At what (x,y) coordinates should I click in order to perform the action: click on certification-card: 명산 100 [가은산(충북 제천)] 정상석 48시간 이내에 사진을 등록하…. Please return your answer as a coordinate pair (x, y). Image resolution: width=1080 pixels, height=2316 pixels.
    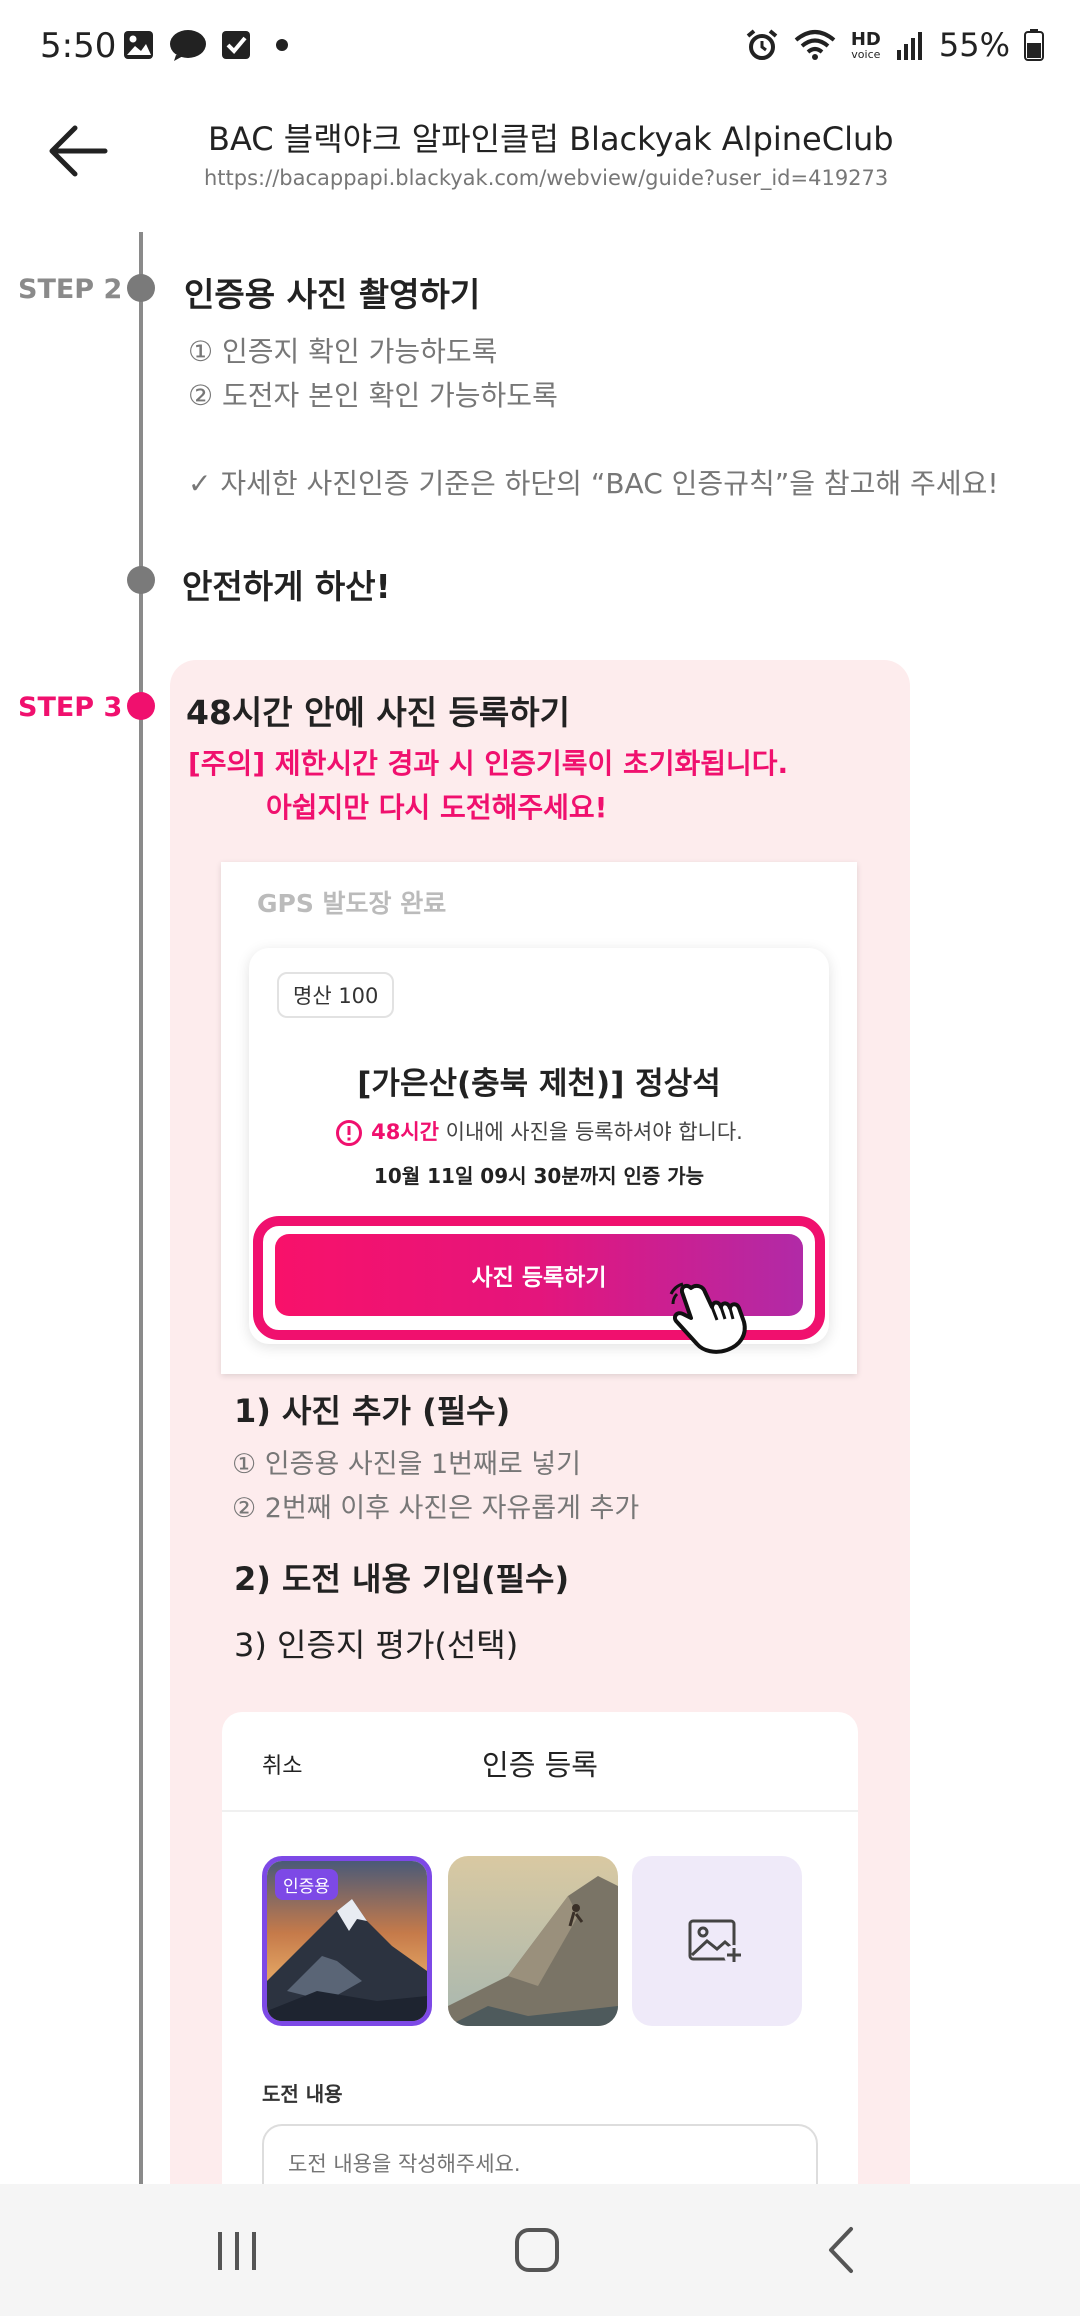
    Looking at the image, I should click on (539, 1151).